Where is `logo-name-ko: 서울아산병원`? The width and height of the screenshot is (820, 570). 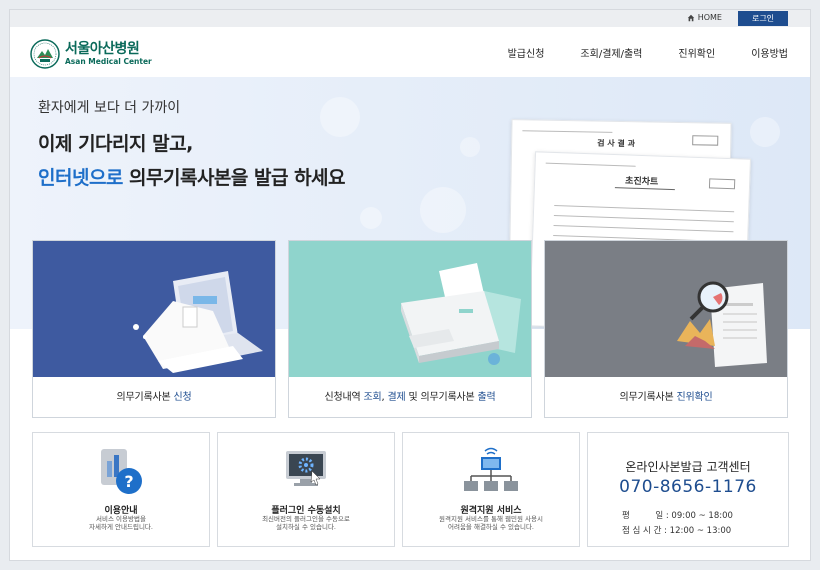
logo-name-ko: 서울아산병원 is located at coordinates (102, 49).